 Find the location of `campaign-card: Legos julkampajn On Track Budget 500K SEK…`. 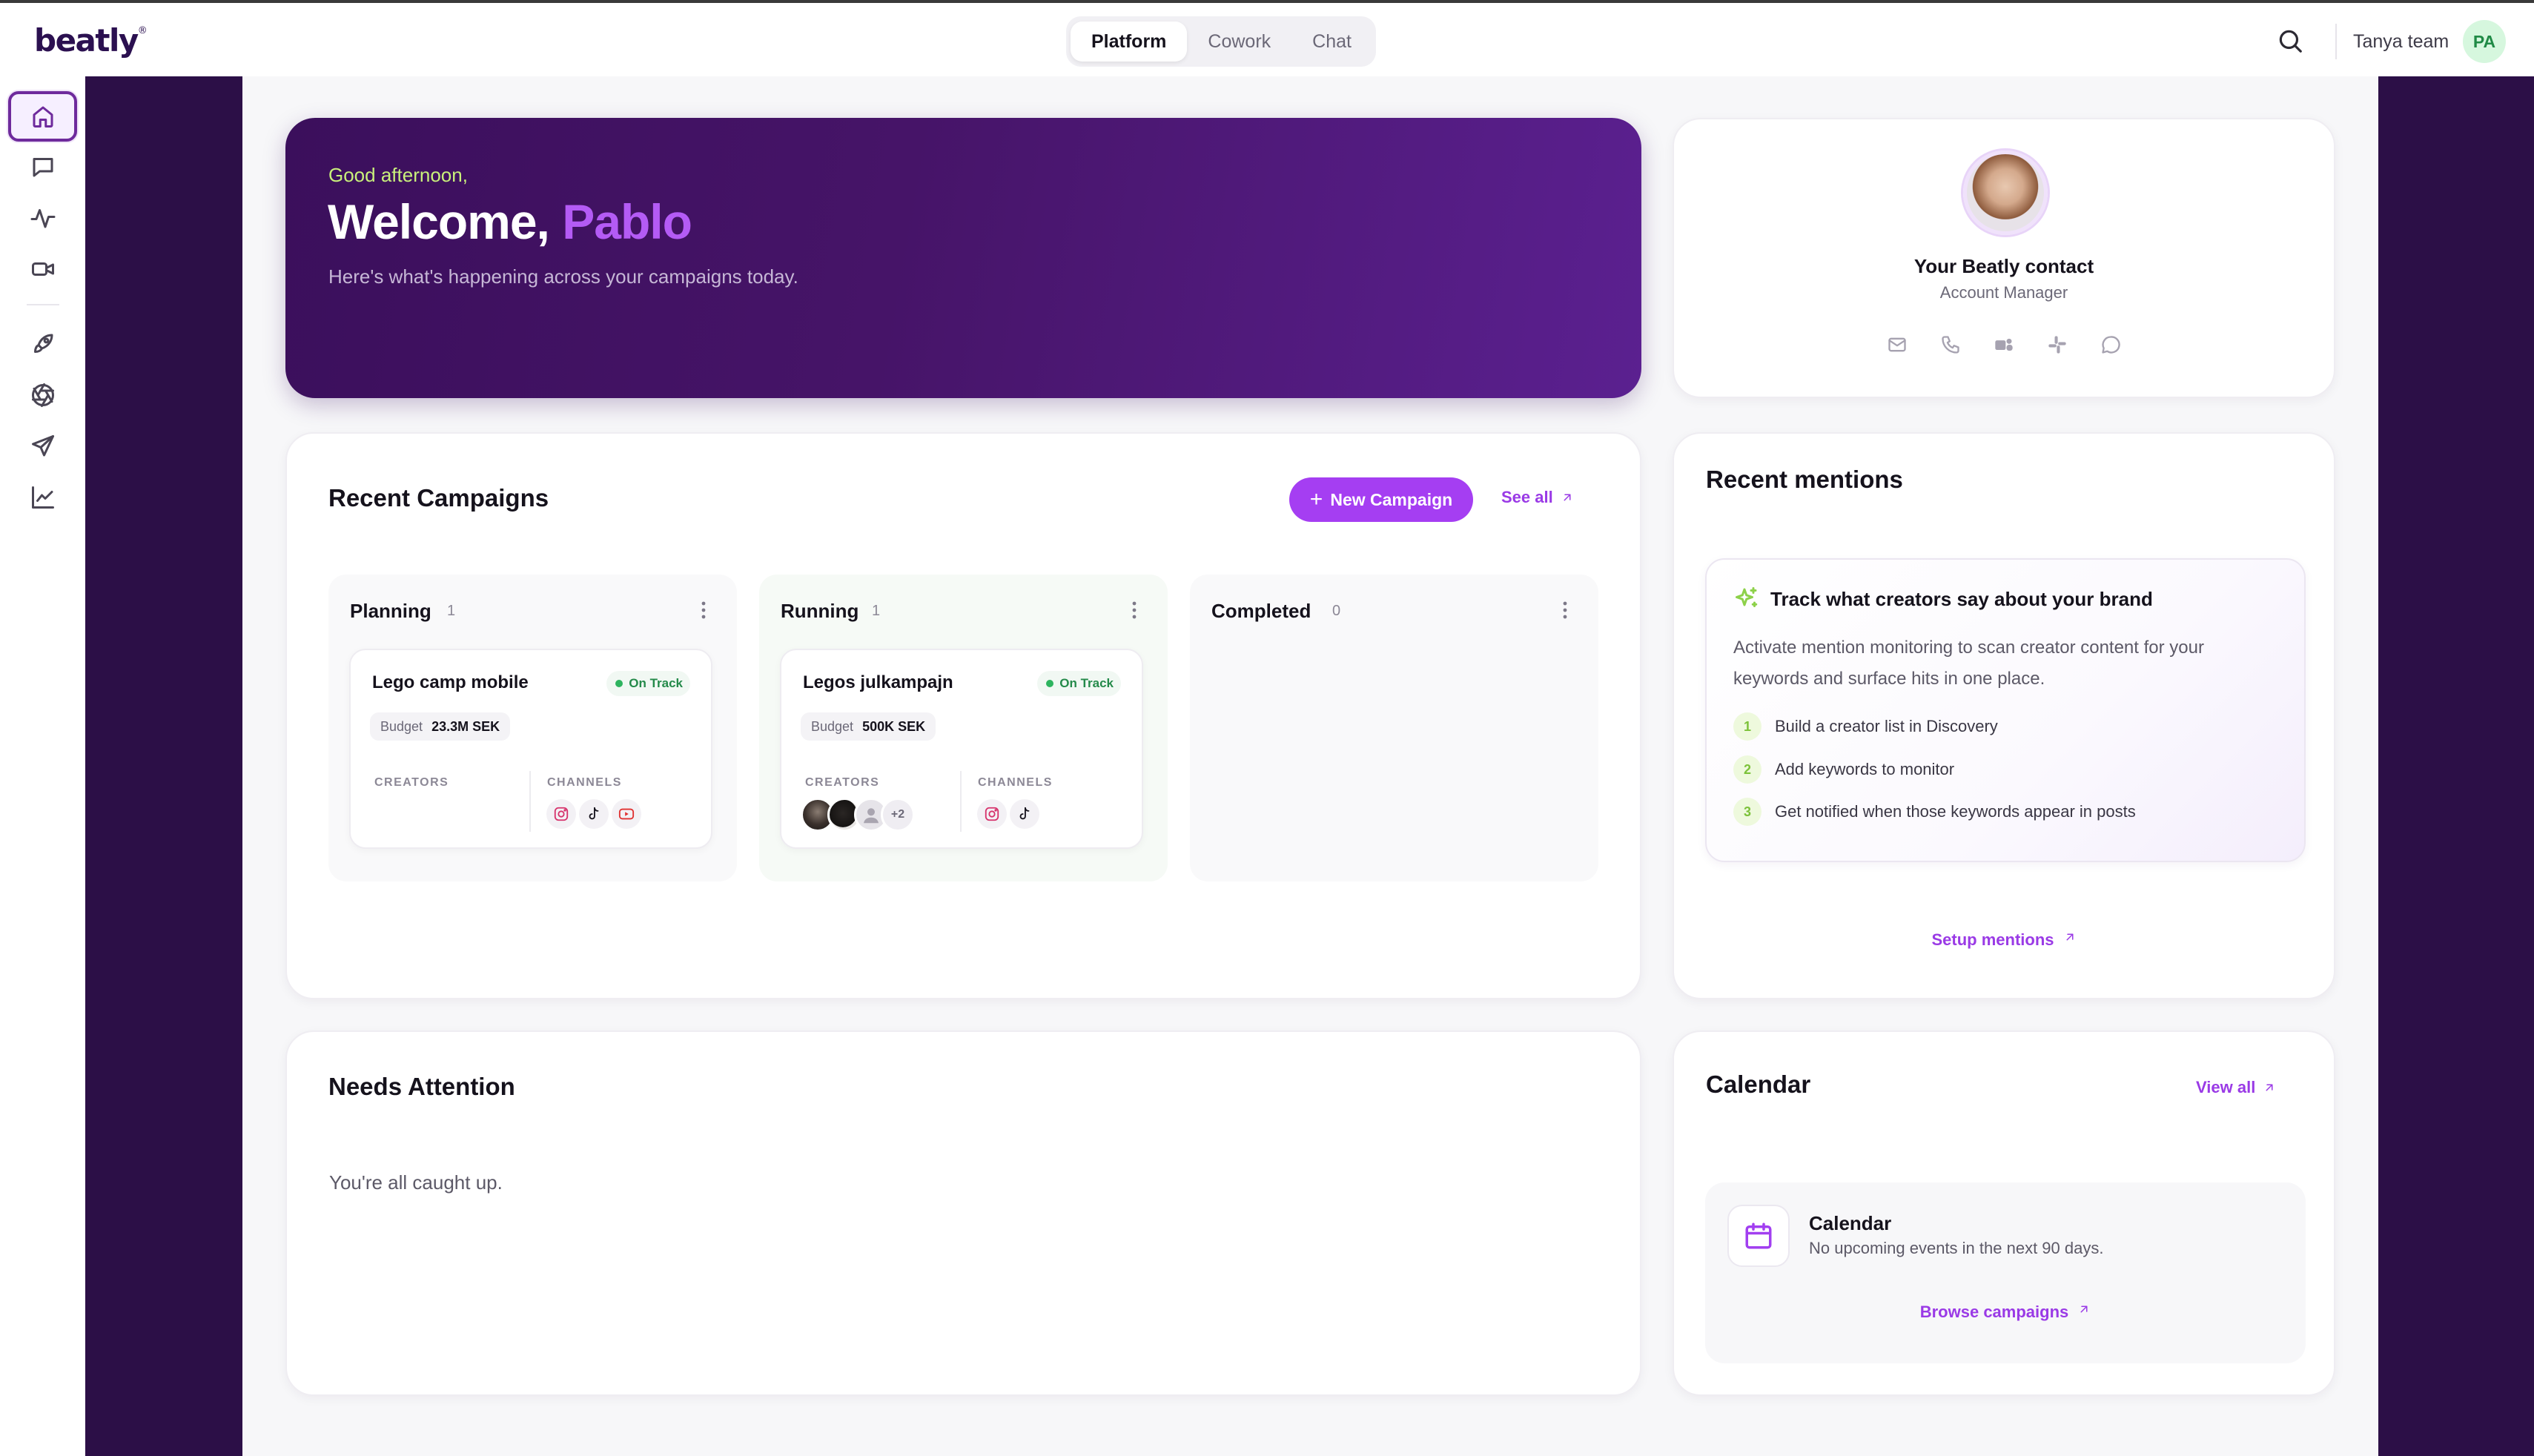

campaign-card: Legos julkampajn On Track Budget 500K SEK… is located at coordinates (961, 749).